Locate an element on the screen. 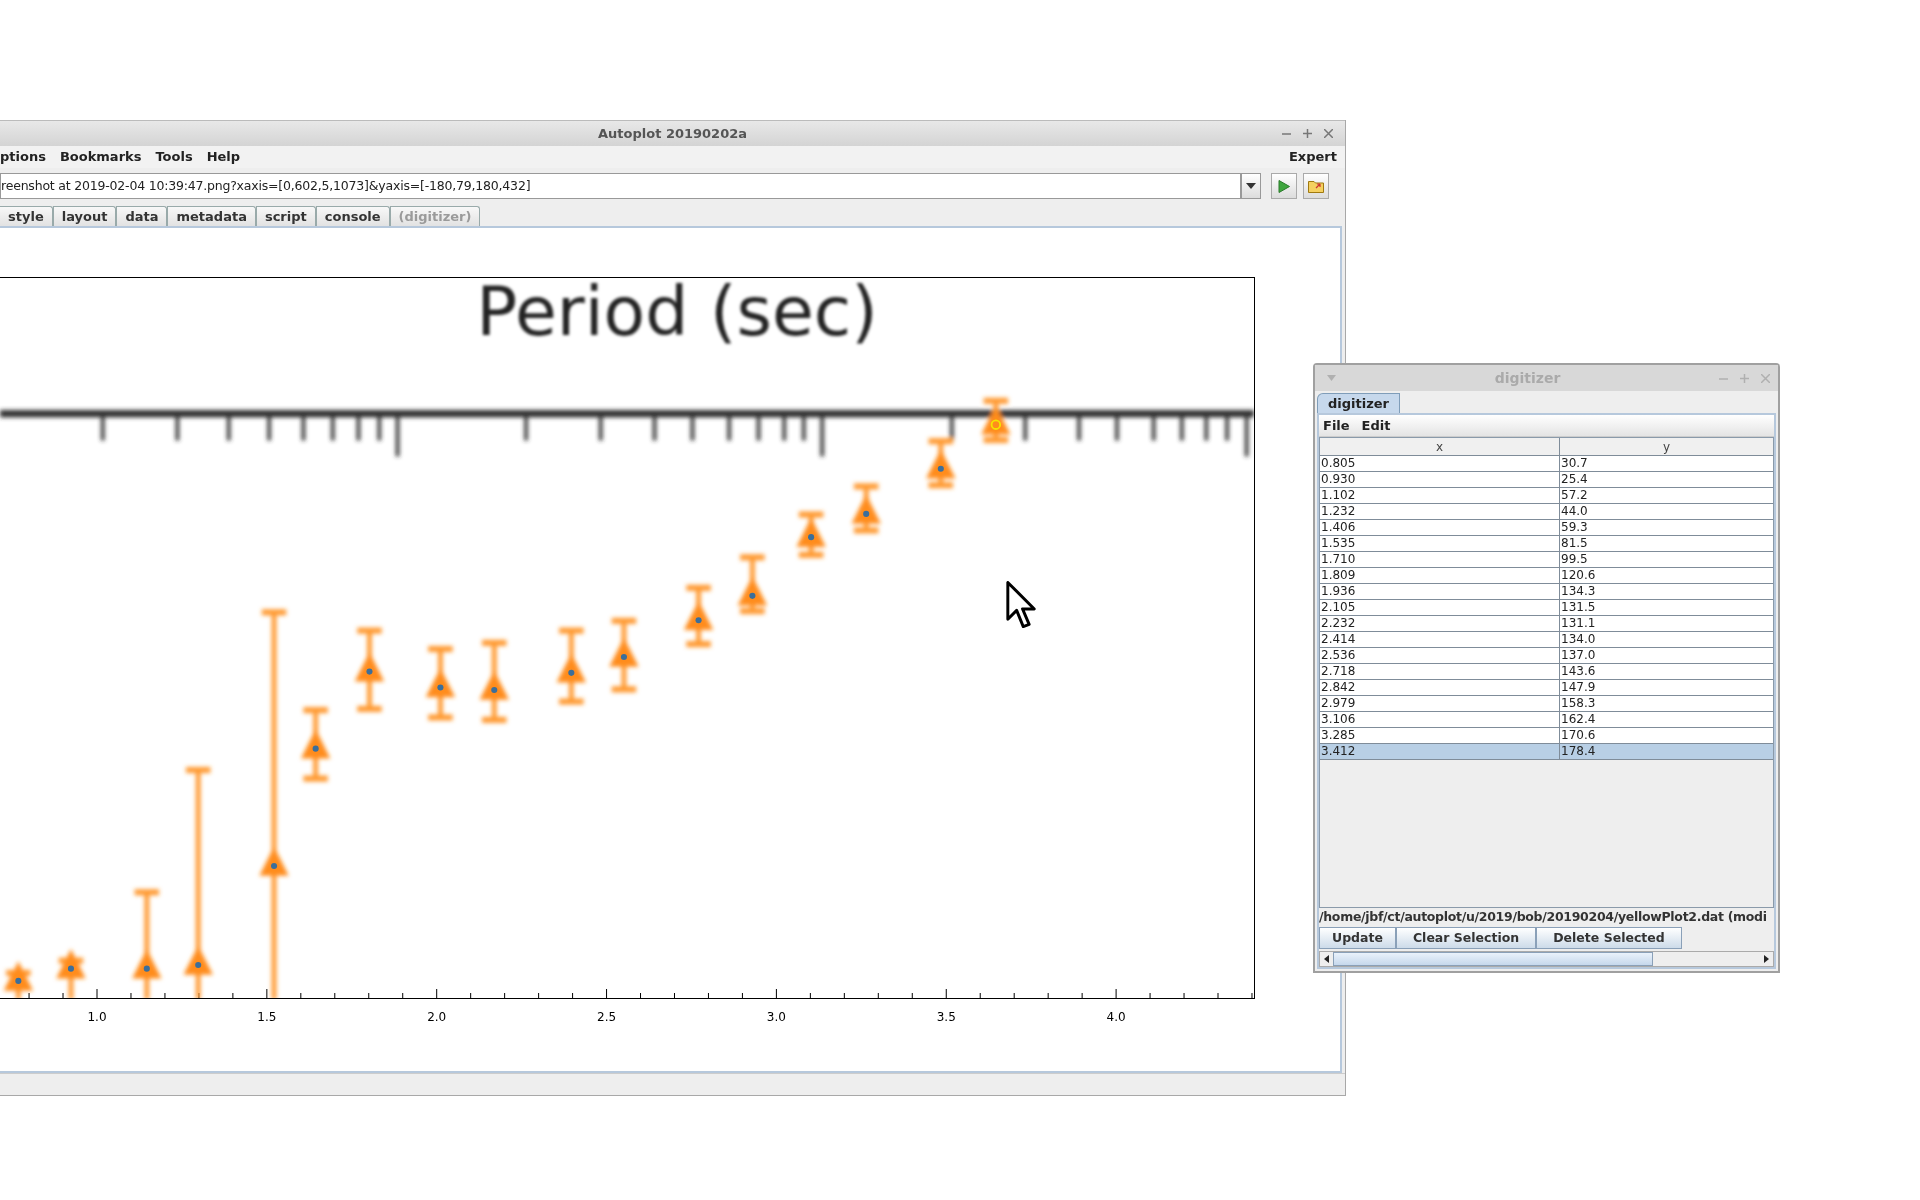 The height and width of the screenshot is (1200, 1920). play-icon is located at coordinates (1284, 186).